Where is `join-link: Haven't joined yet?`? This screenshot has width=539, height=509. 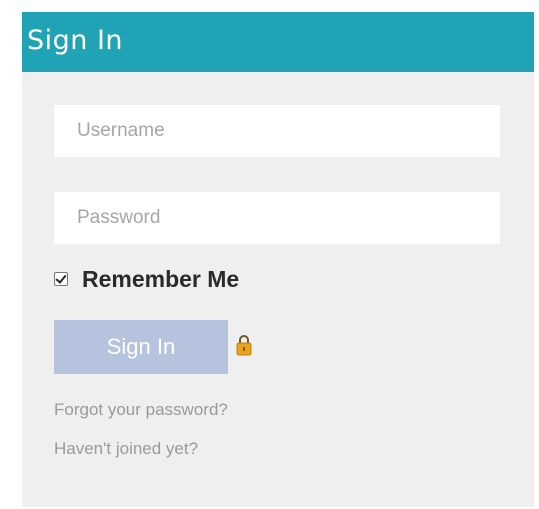
join-link: Haven't joined yet? is located at coordinates (126, 449).